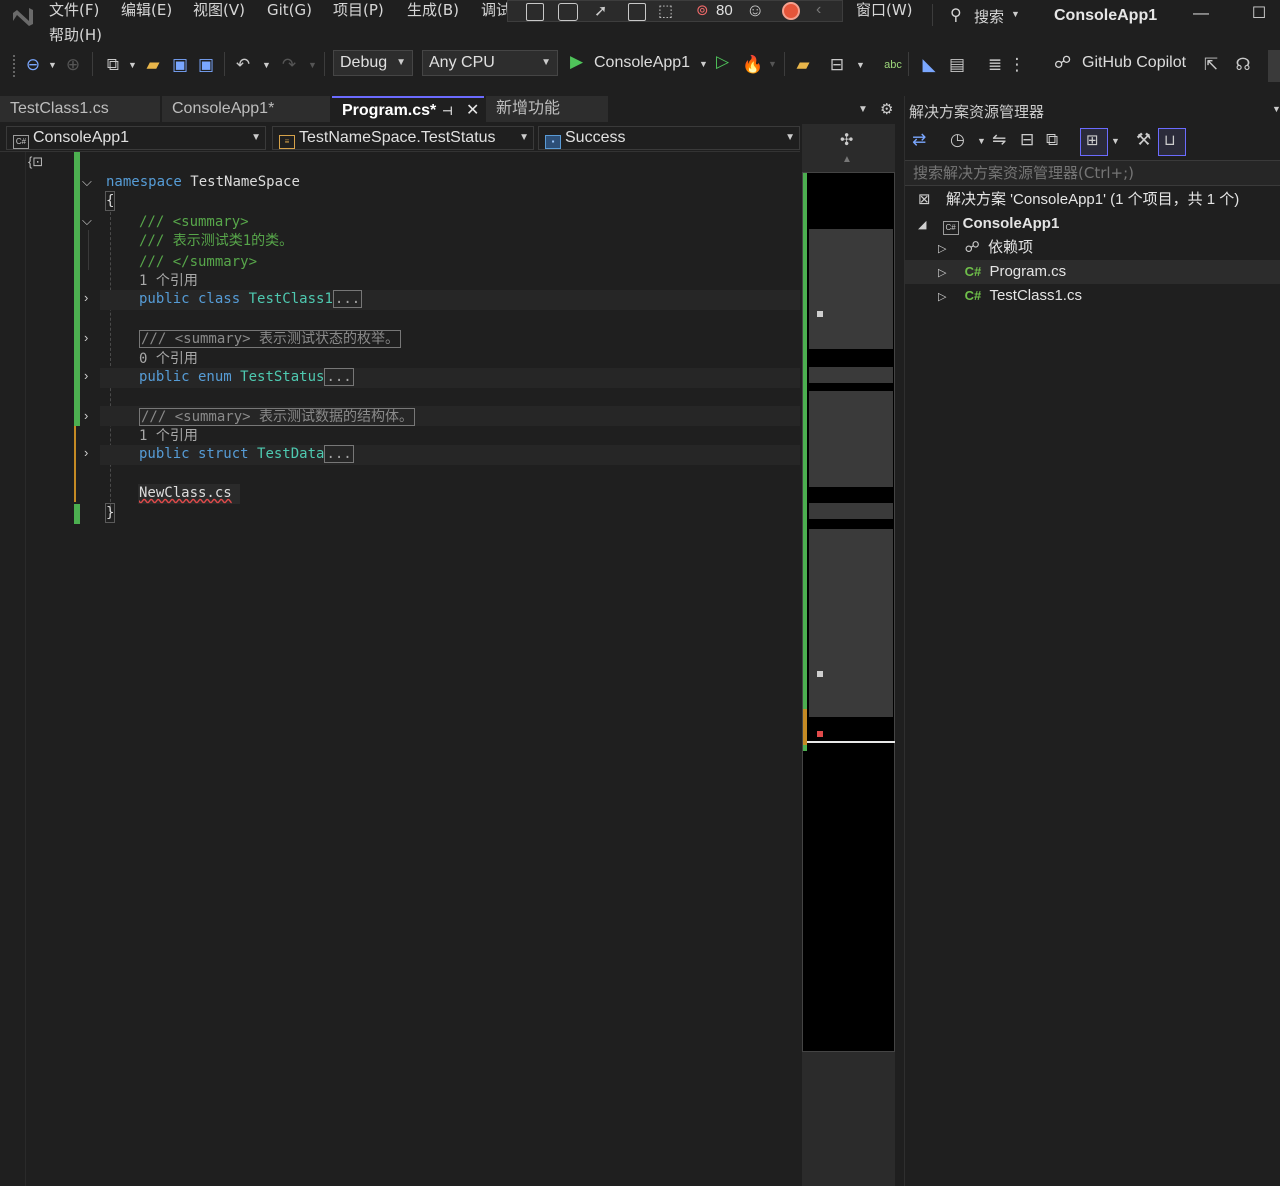 This screenshot has width=1280, height=1186. What do you see at coordinates (703, 64) in the screenshot?
I see `run-caret-icon: ▼` at bounding box center [703, 64].